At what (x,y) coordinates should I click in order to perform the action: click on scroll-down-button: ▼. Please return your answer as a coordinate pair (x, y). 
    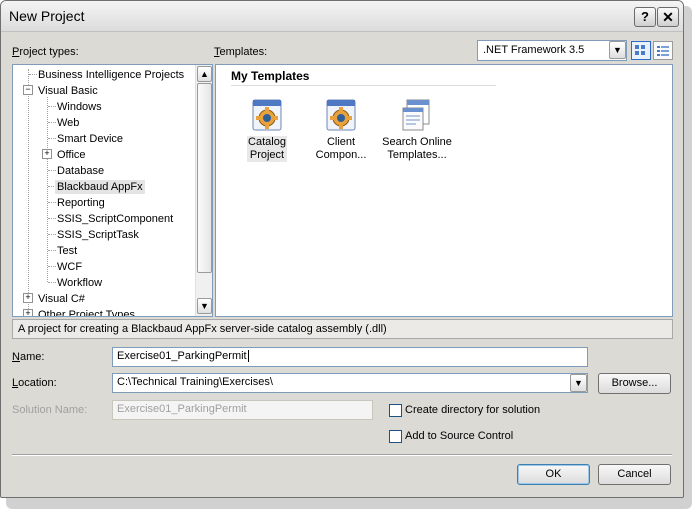
    Looking at the image, I should click on (204, 306).